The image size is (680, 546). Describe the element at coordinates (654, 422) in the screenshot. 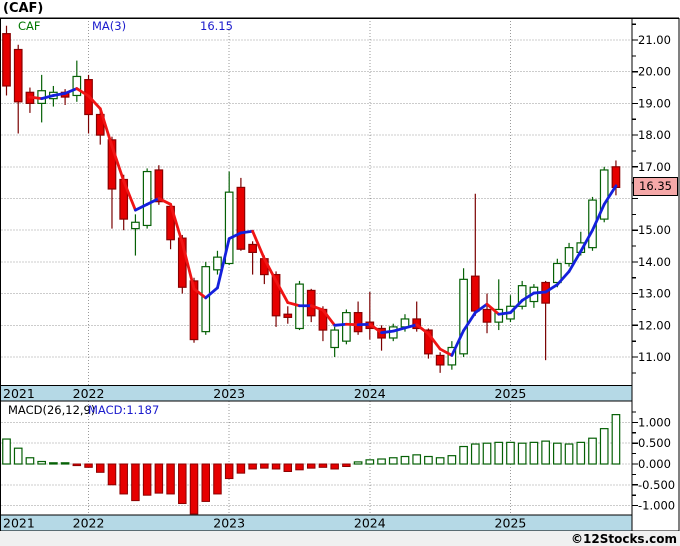

I see `macd-axis-label: 1.000` at that location.